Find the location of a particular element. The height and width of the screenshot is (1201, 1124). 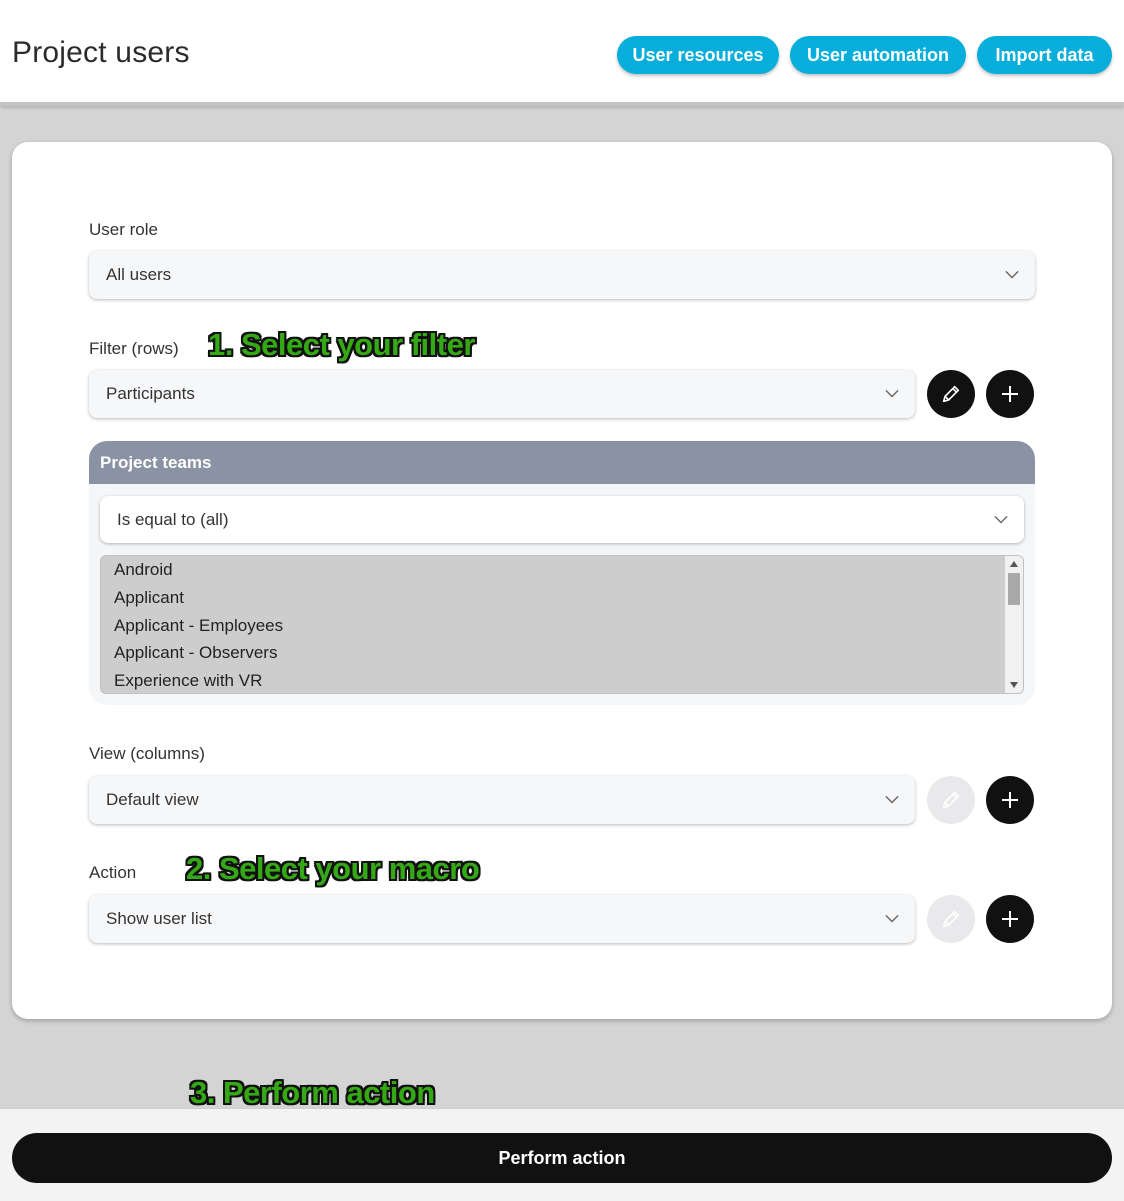

page-title: Project users is located at coordinates (101, 52).